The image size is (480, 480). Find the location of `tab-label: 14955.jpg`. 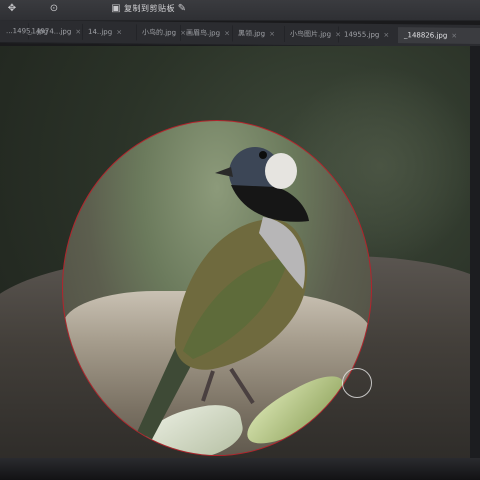

tab-label: 14955.jpg is located at coordinates (362, 34).